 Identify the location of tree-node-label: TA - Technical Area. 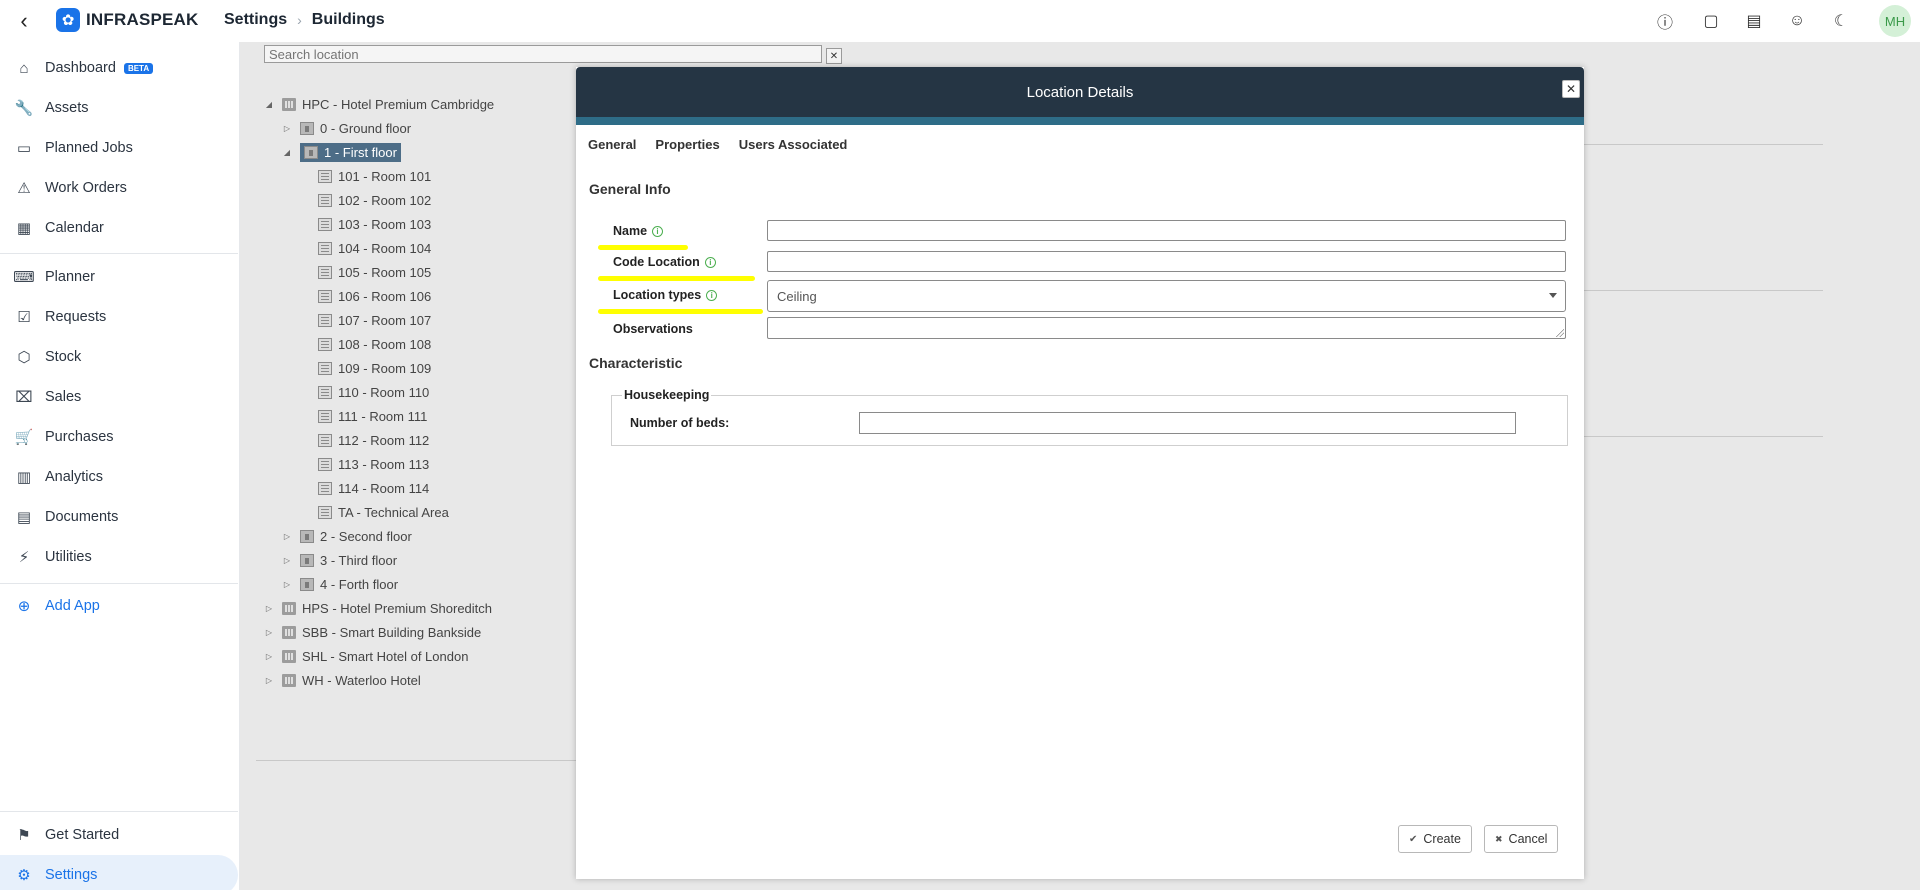
(393, 512).